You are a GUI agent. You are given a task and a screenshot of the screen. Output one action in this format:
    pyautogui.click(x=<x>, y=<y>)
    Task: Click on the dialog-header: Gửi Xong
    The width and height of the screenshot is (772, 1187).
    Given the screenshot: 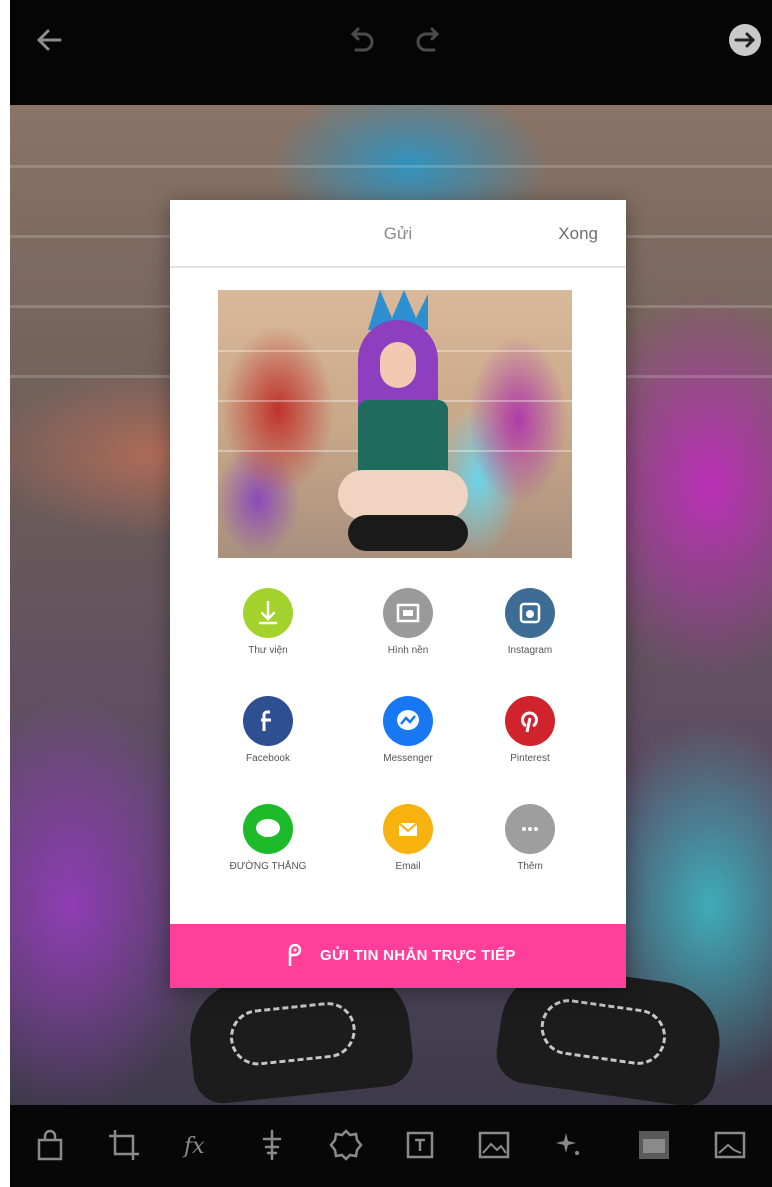 What is the action you would take?
    pyautogui.click(x=398, y=234)
    